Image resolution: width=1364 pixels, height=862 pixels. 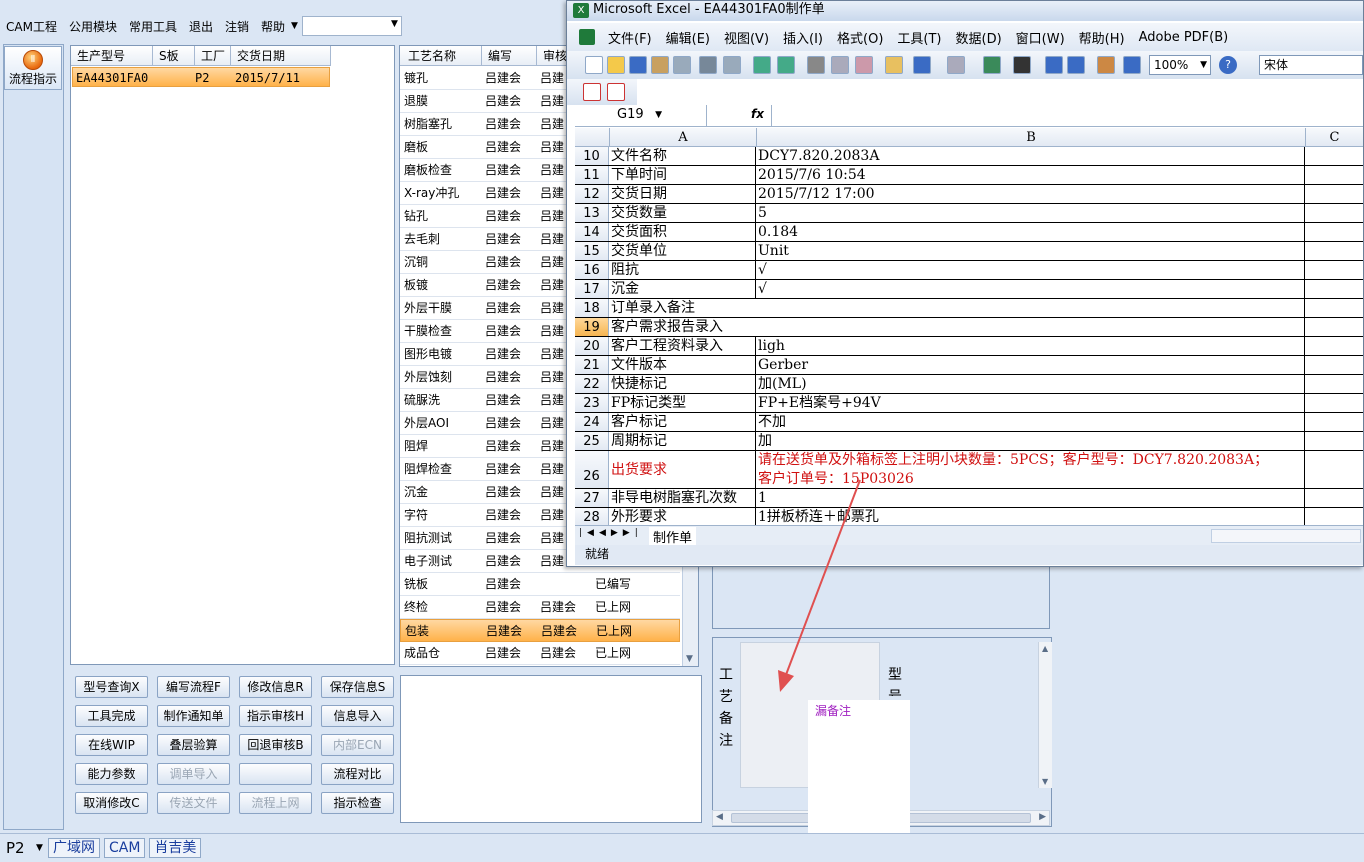 What do you see at coordinates (979, 37) in the screenshot?
I see `excel-menu-data: 数据(D)` at bounding box center [979, 37].